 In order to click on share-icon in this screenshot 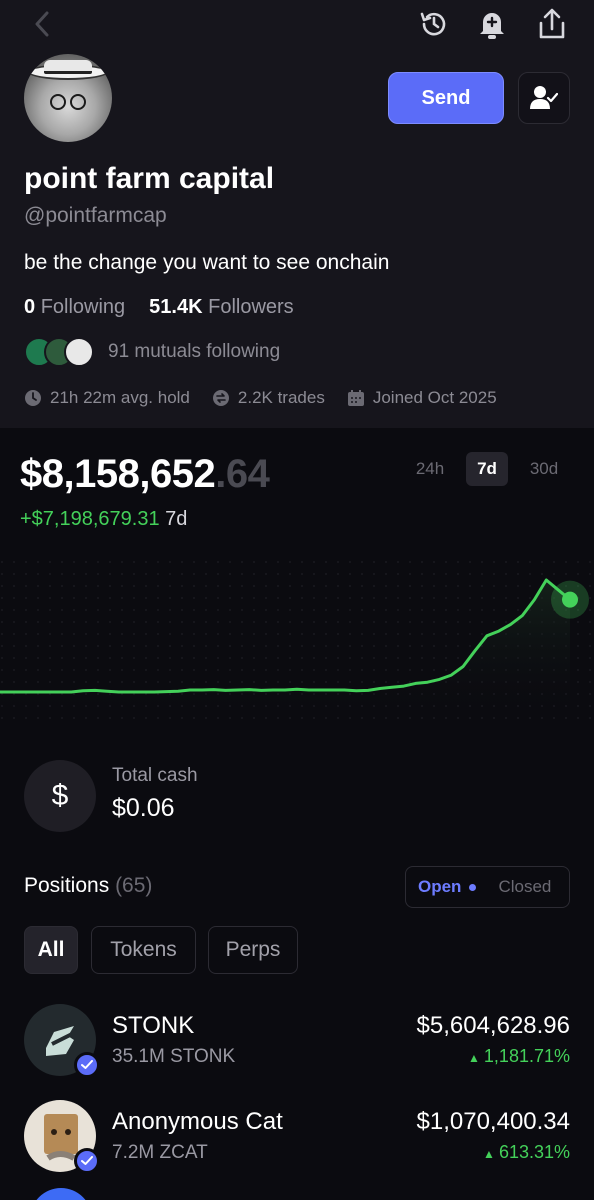, I will do `click(552, 23)`.